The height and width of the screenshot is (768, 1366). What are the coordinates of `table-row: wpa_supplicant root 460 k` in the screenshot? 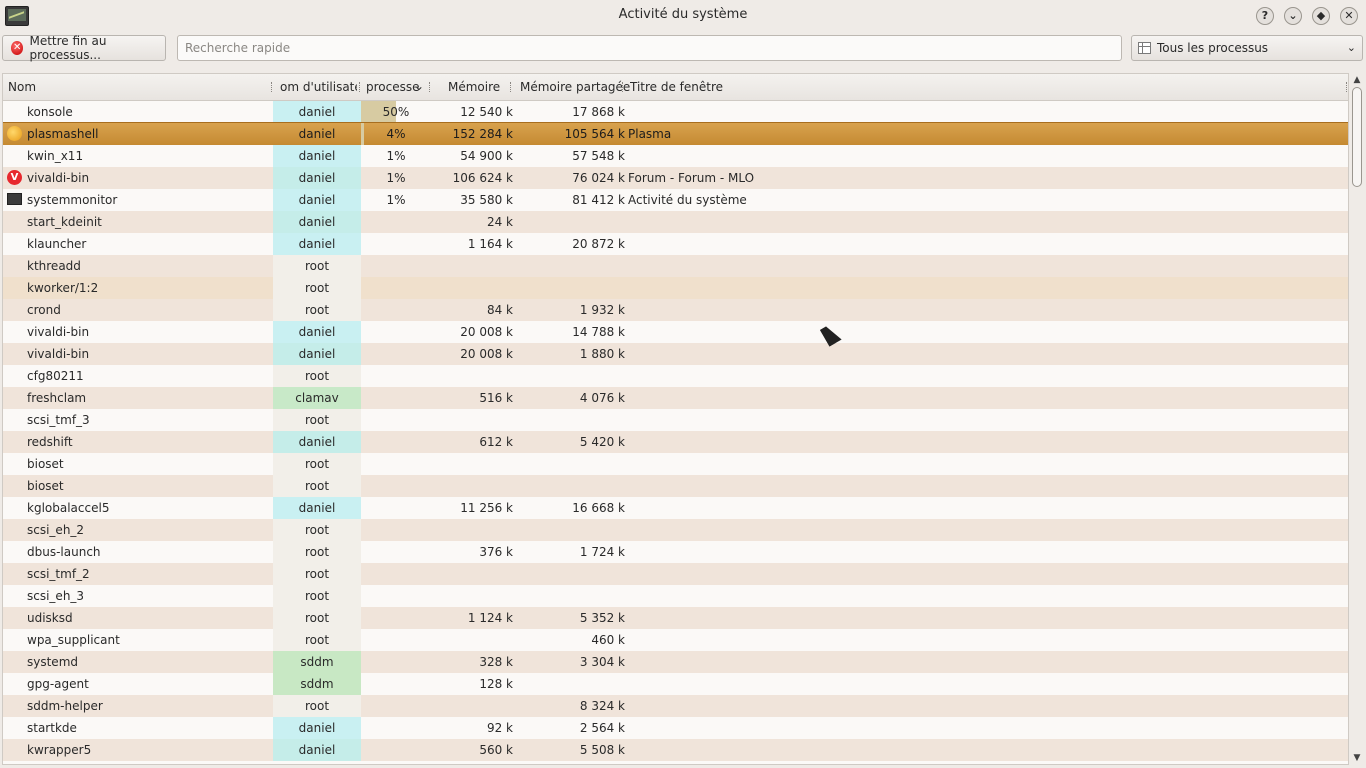 It's located at (675, 640).